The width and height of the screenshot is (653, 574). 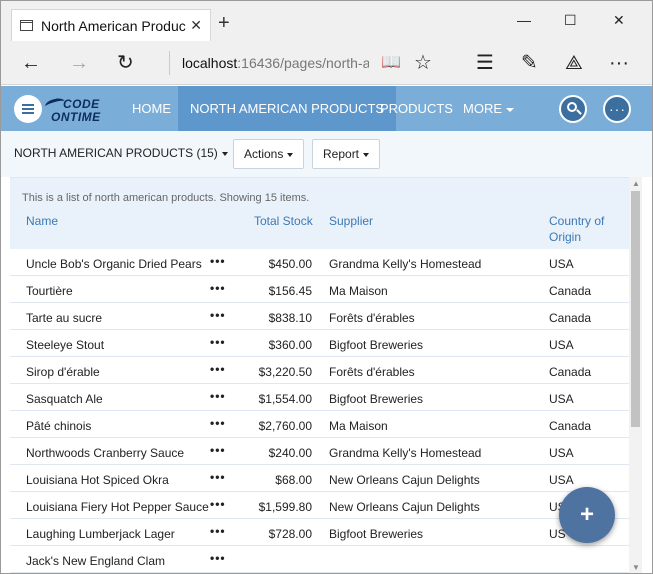 I want to click on back-icon: ←, so click(x=31, y=63).